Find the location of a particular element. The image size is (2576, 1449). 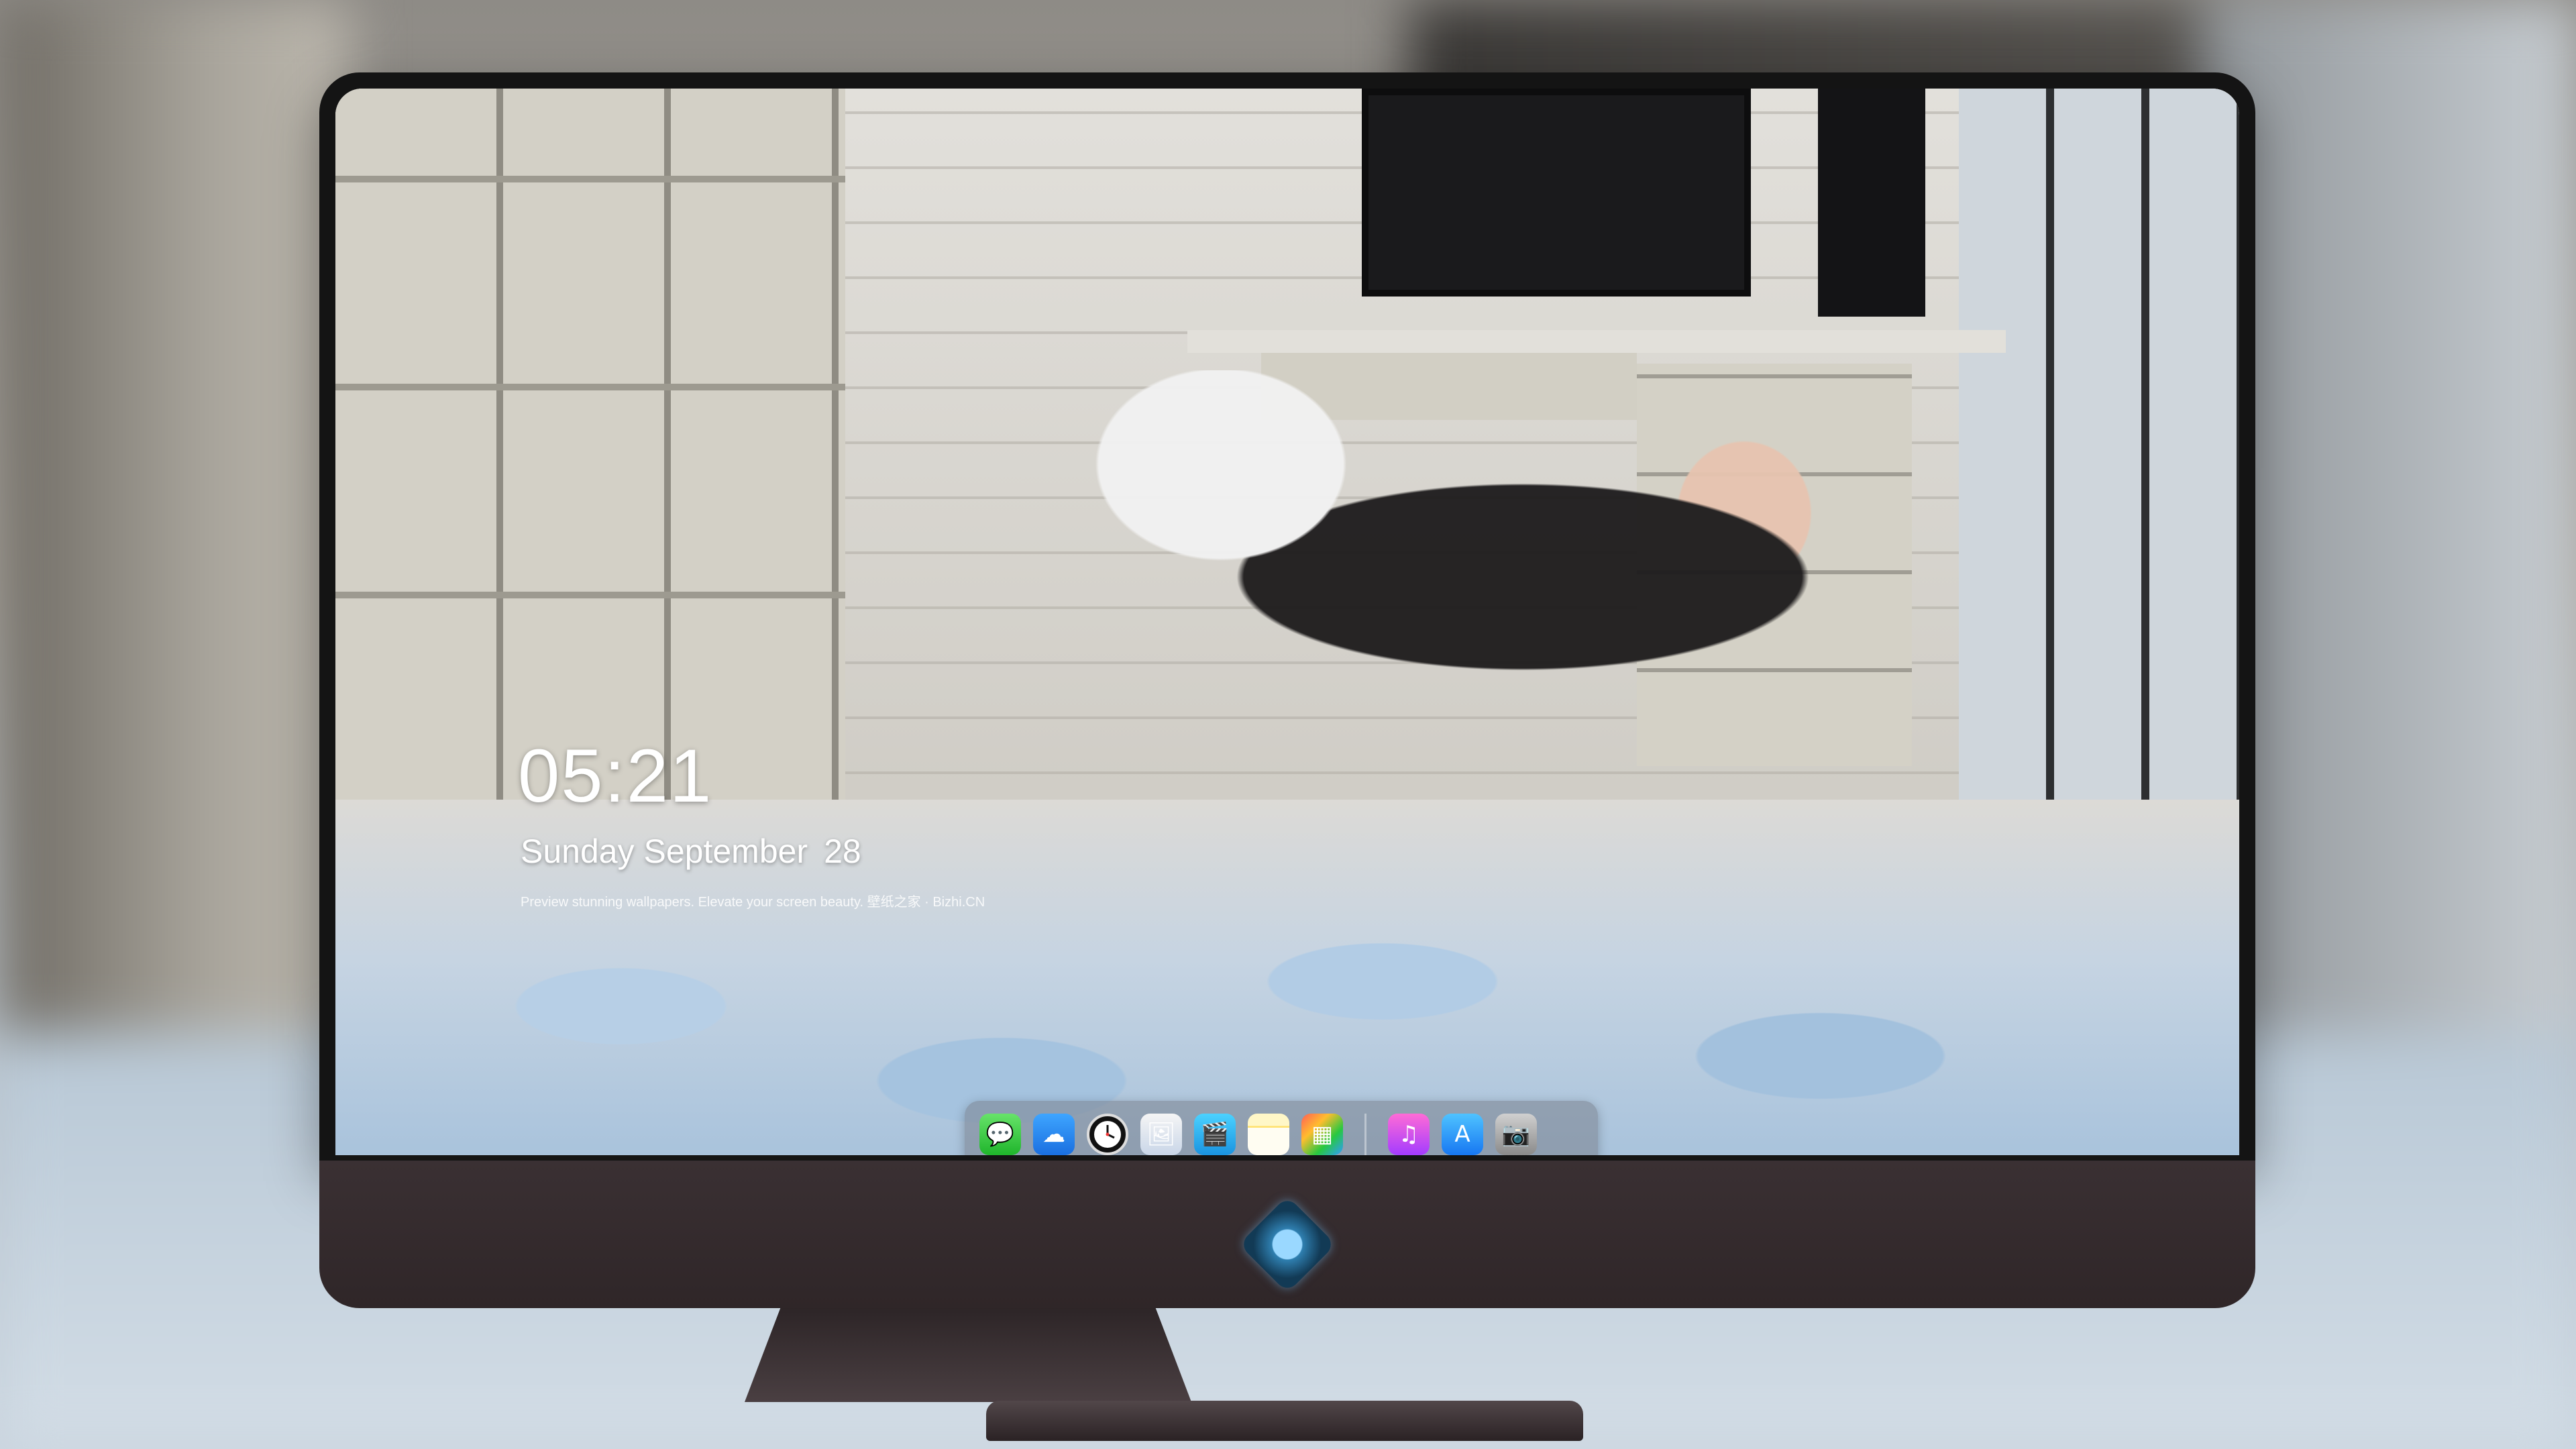

music-icon: ♫ is located at coordinates (1409, 1134).